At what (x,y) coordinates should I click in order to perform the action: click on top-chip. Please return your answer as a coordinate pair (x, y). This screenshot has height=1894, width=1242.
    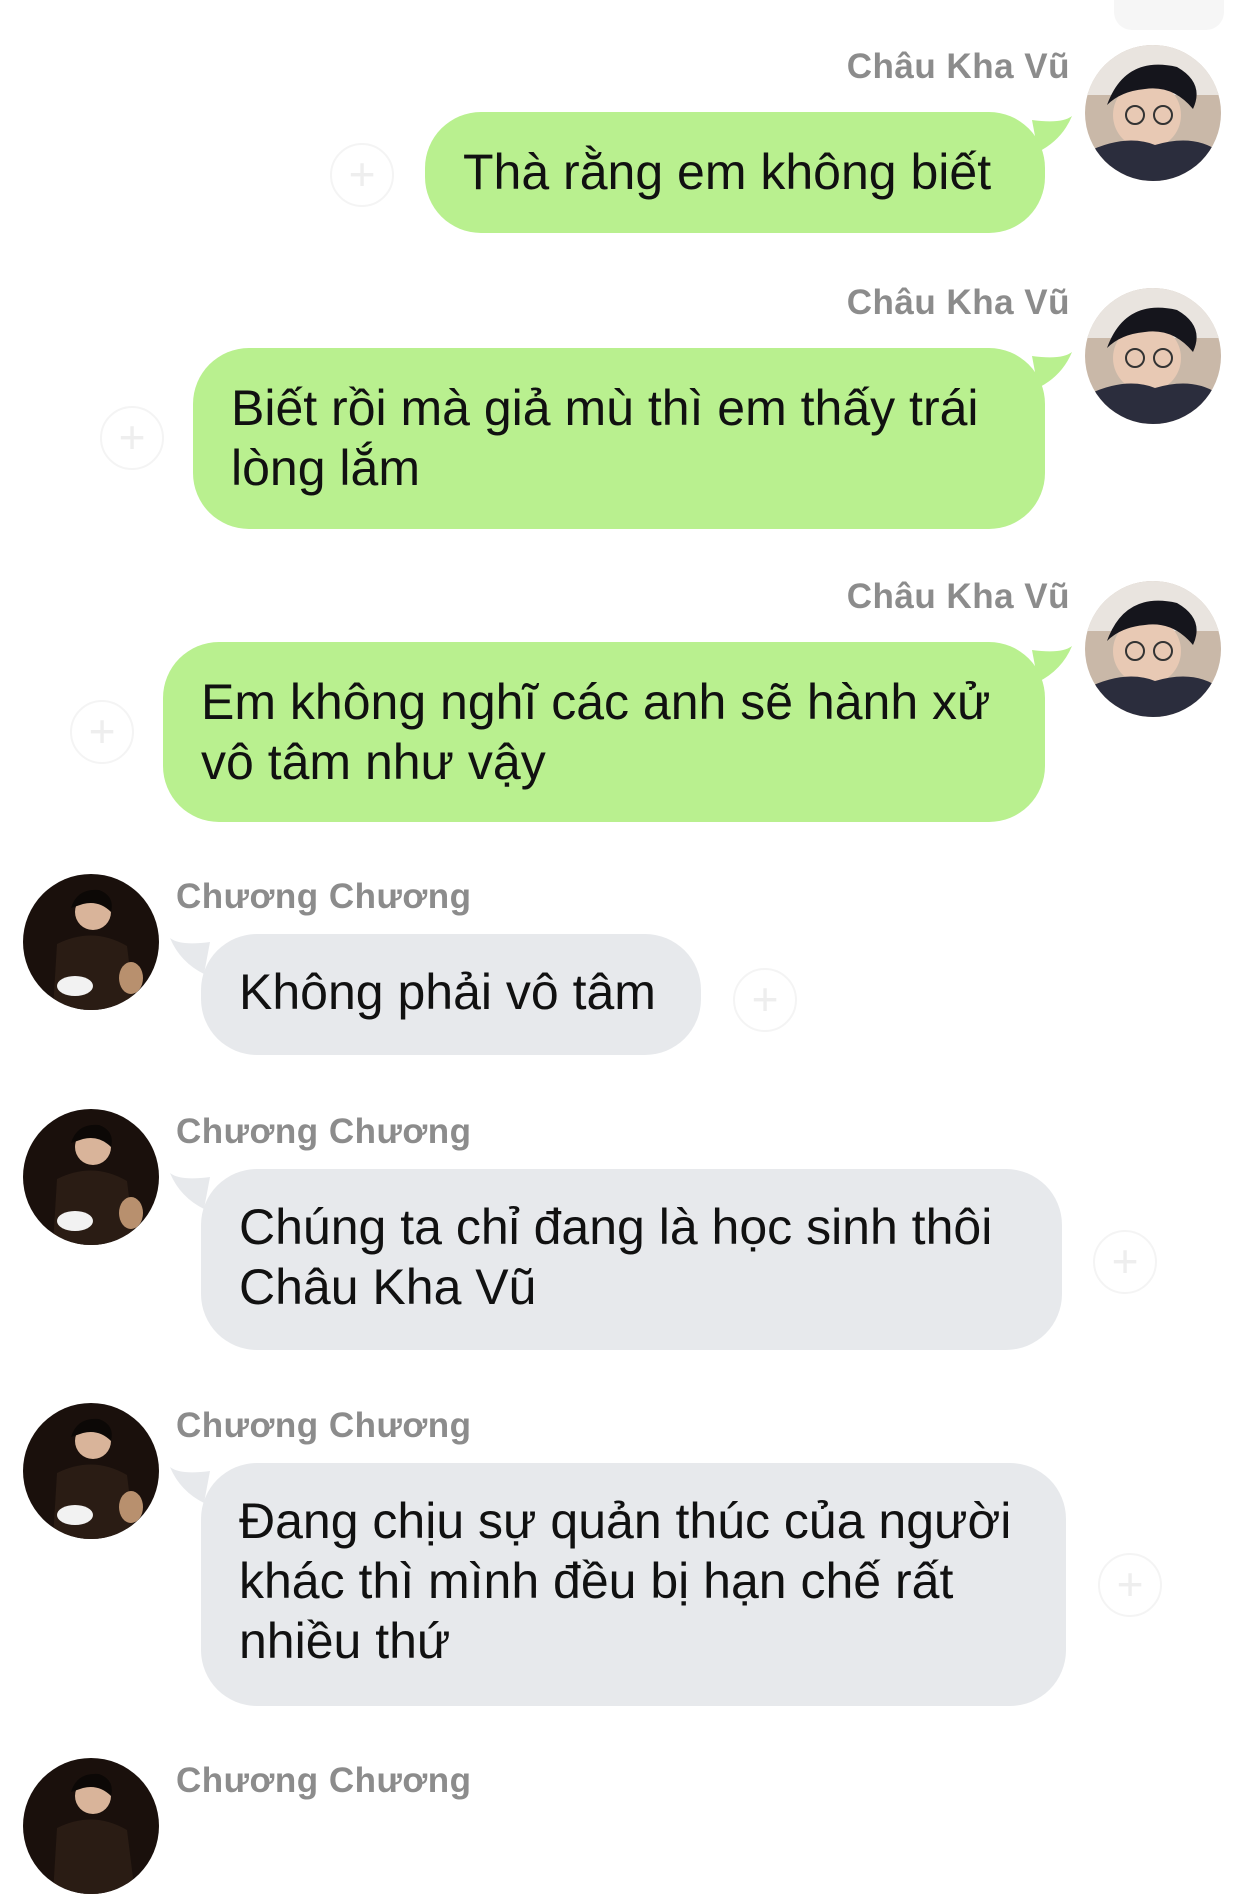
    Looking at the image, I should click on (1169, 15).